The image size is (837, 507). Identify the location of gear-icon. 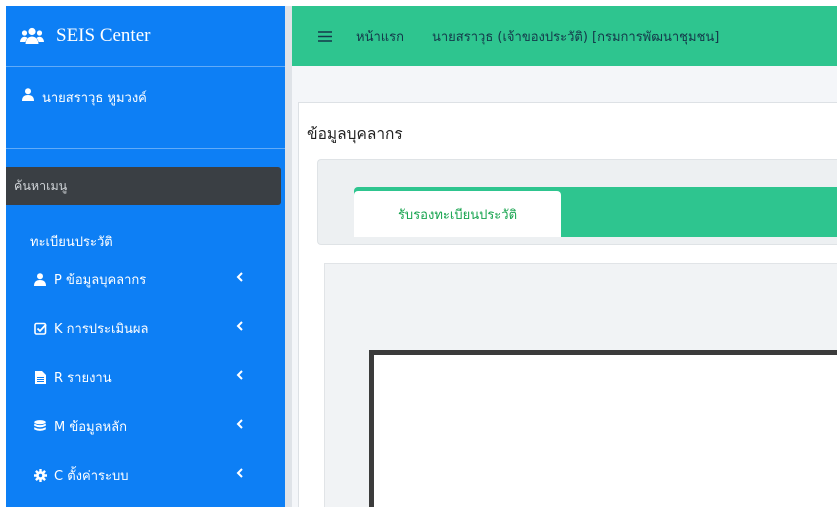
(40, 475).